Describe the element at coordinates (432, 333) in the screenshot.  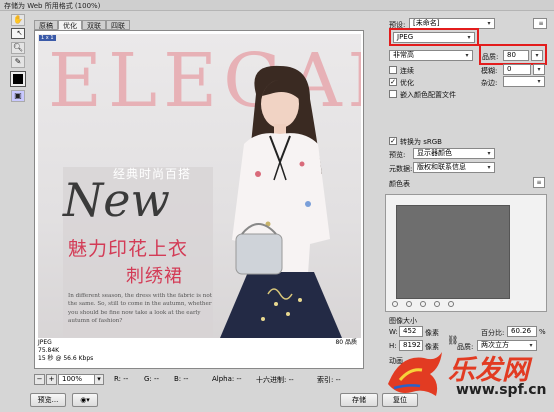
I see `width-unit: 像素` at that location.